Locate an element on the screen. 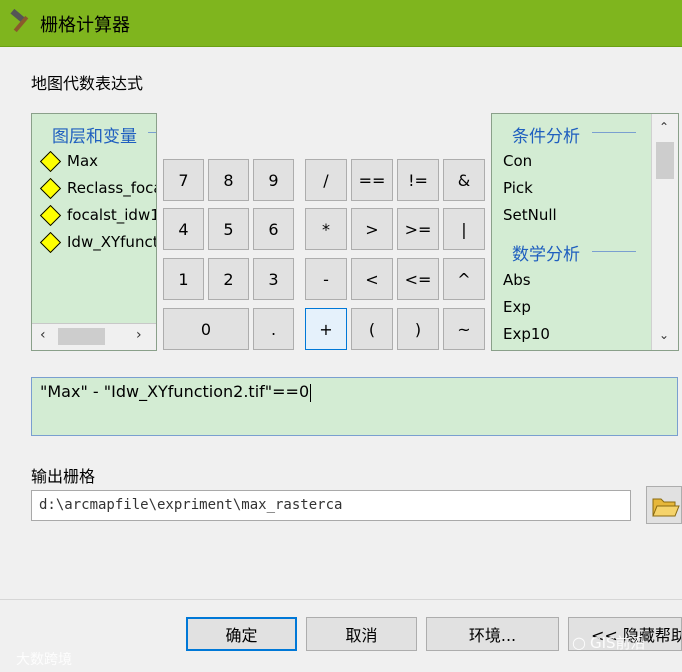  output-raster-input: d:\arcmapfile\expriment\max_rasterca is located at coordinates (331, 505).